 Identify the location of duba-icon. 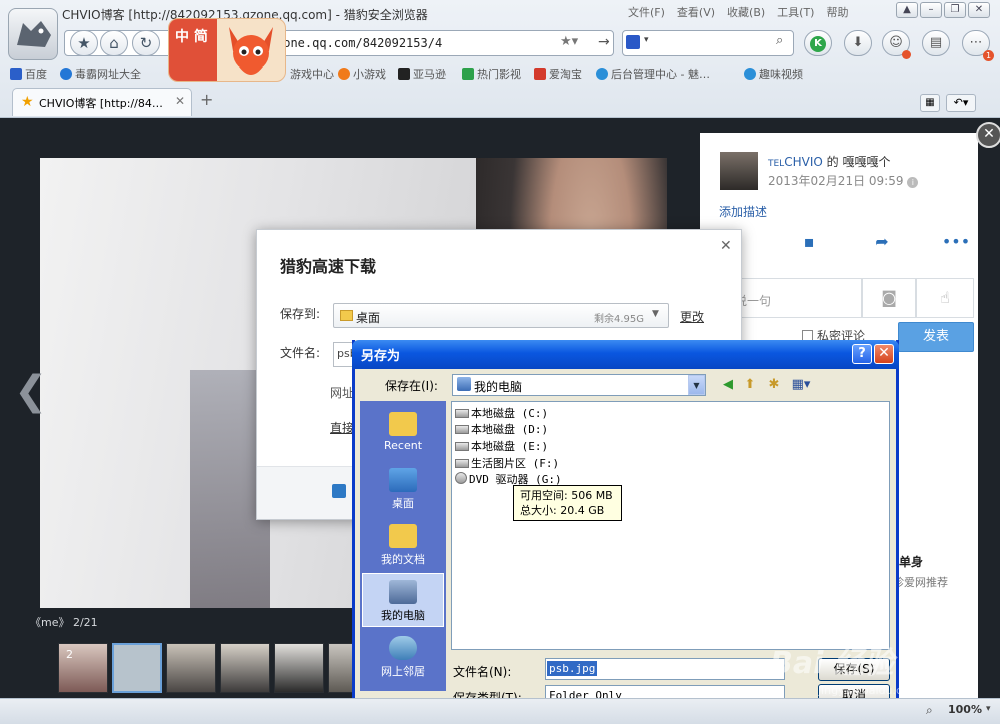
(66, 74).